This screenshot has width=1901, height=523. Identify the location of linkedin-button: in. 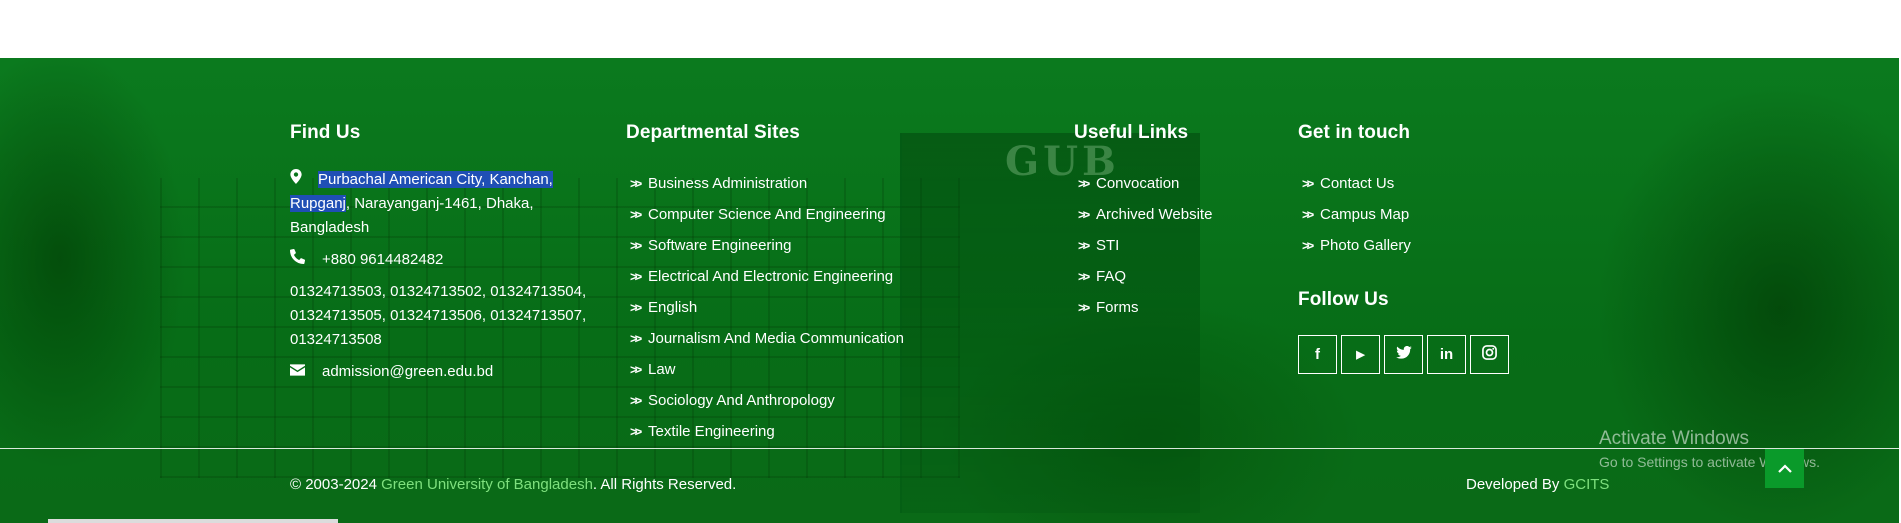
(1446, 354).